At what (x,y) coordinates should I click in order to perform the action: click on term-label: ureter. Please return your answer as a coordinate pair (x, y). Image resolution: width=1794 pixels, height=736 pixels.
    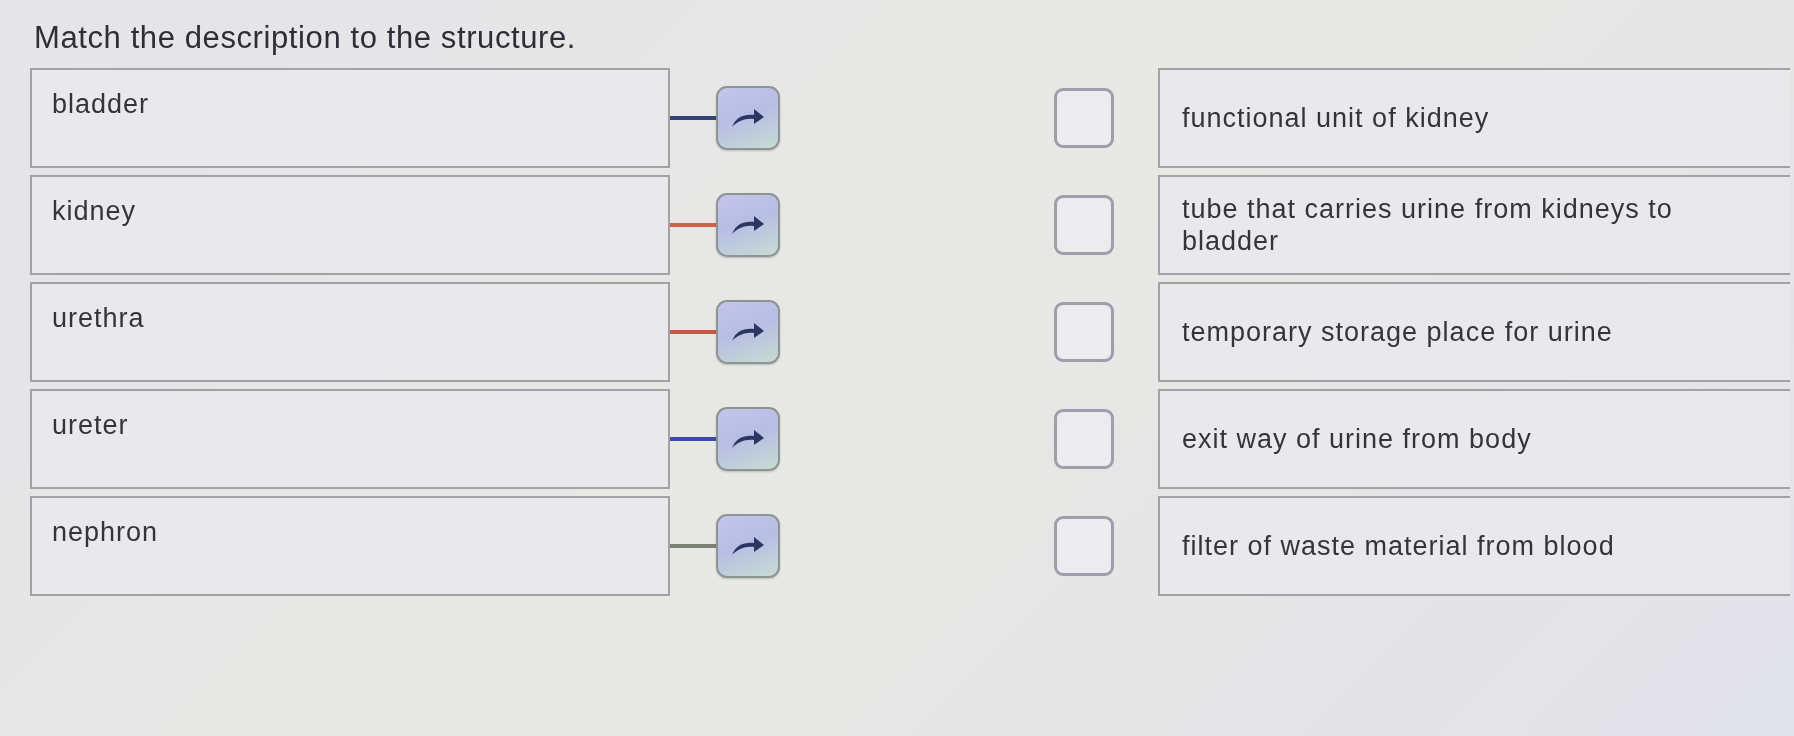
    Looking at the image, I should click on (90, 425).